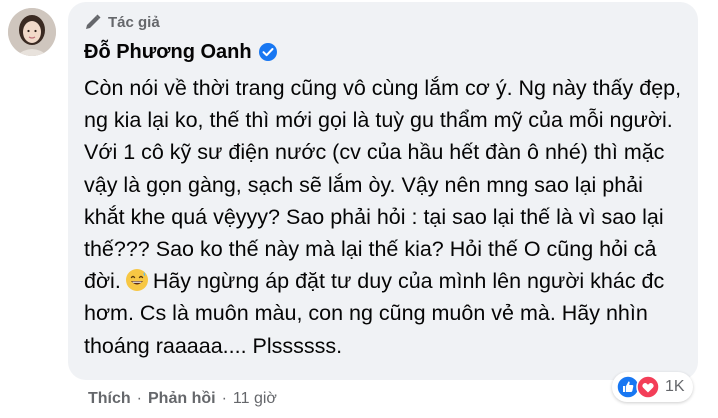  Describe the element at coordinates (93, 22) in the screenshot. I see `pen-icon` at that location.